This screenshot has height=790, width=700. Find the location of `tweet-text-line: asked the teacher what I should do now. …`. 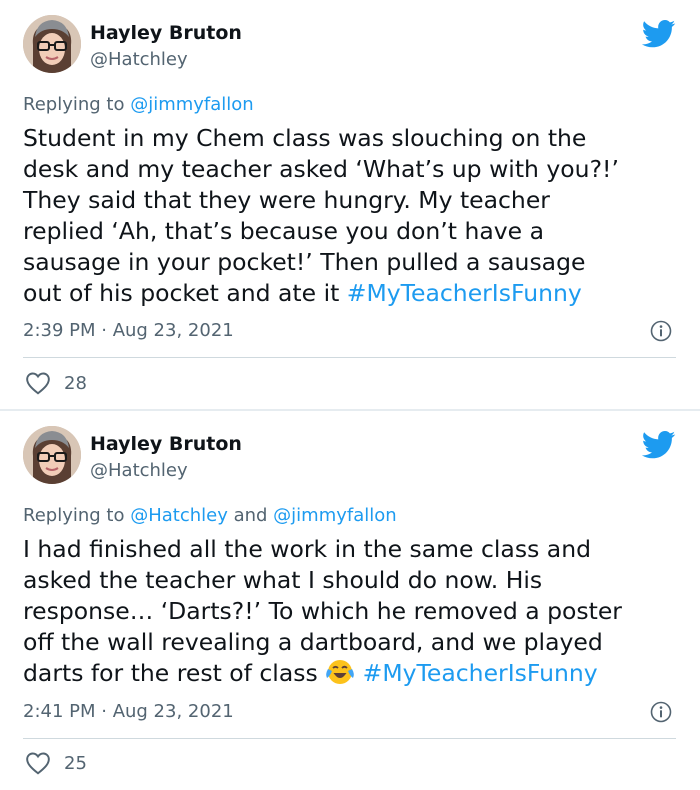

tweet-text-line: asked the teacher what I should do now. … is located at coordinates (283, 580).